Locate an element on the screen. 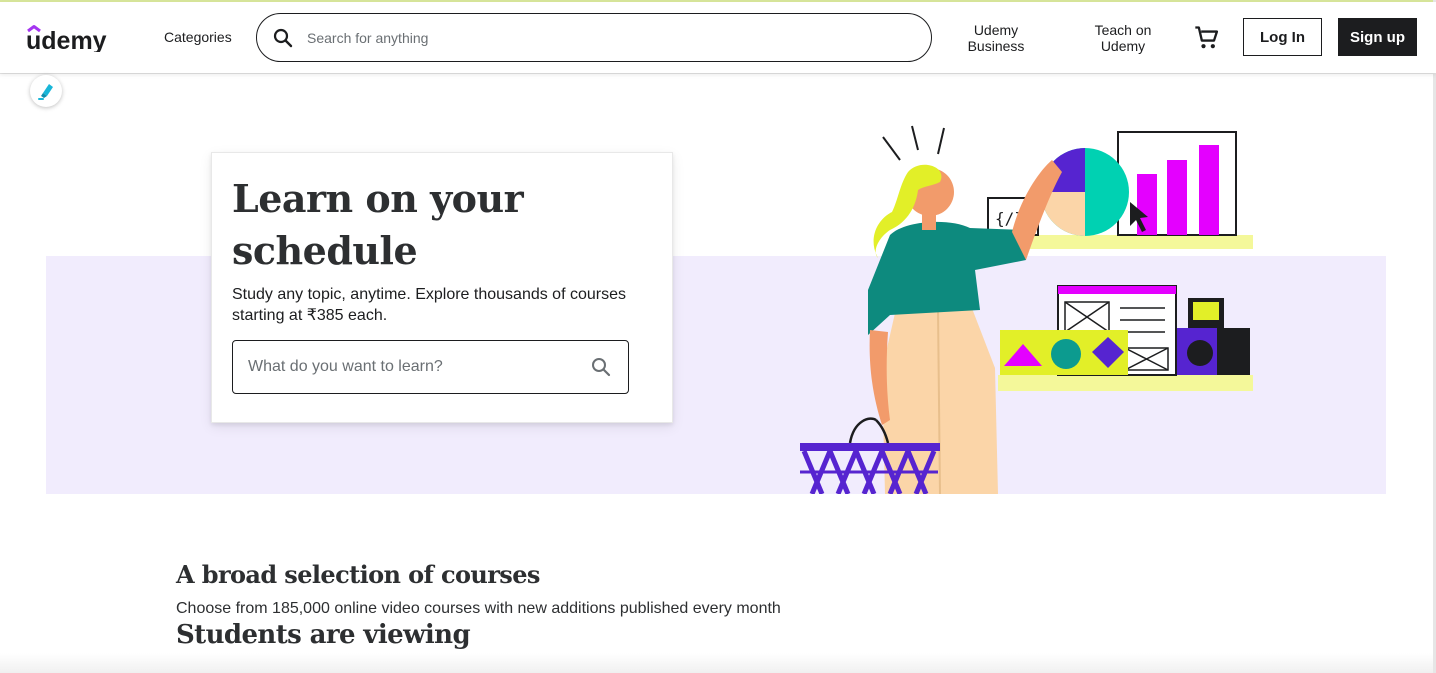  hero-search-icon is located at coordinates (601, 367).